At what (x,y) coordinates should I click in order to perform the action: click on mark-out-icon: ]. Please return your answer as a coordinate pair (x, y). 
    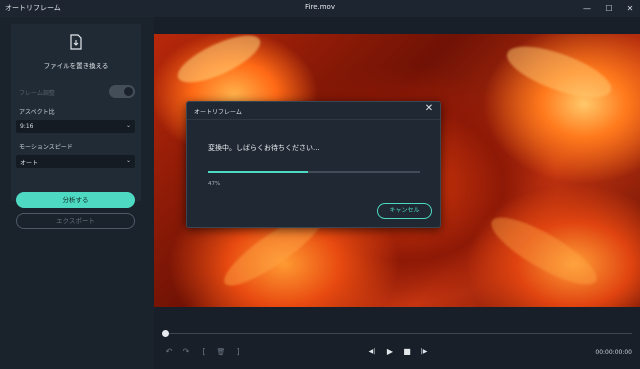
    Looking at the image, I should click on (238, 352).